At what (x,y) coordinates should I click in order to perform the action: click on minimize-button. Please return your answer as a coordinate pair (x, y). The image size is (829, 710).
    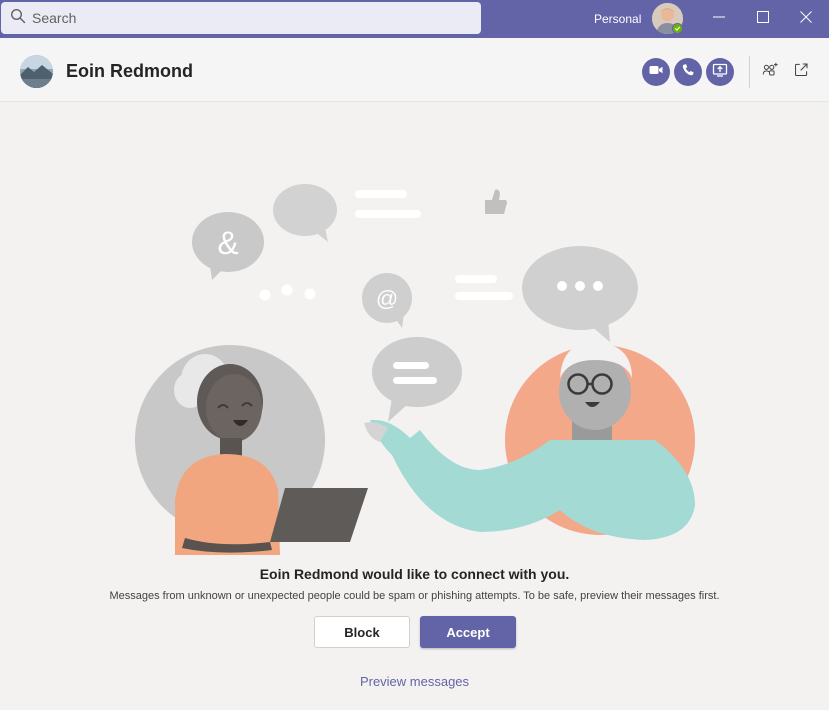
    Looking at the image, I should click on (719, 19).